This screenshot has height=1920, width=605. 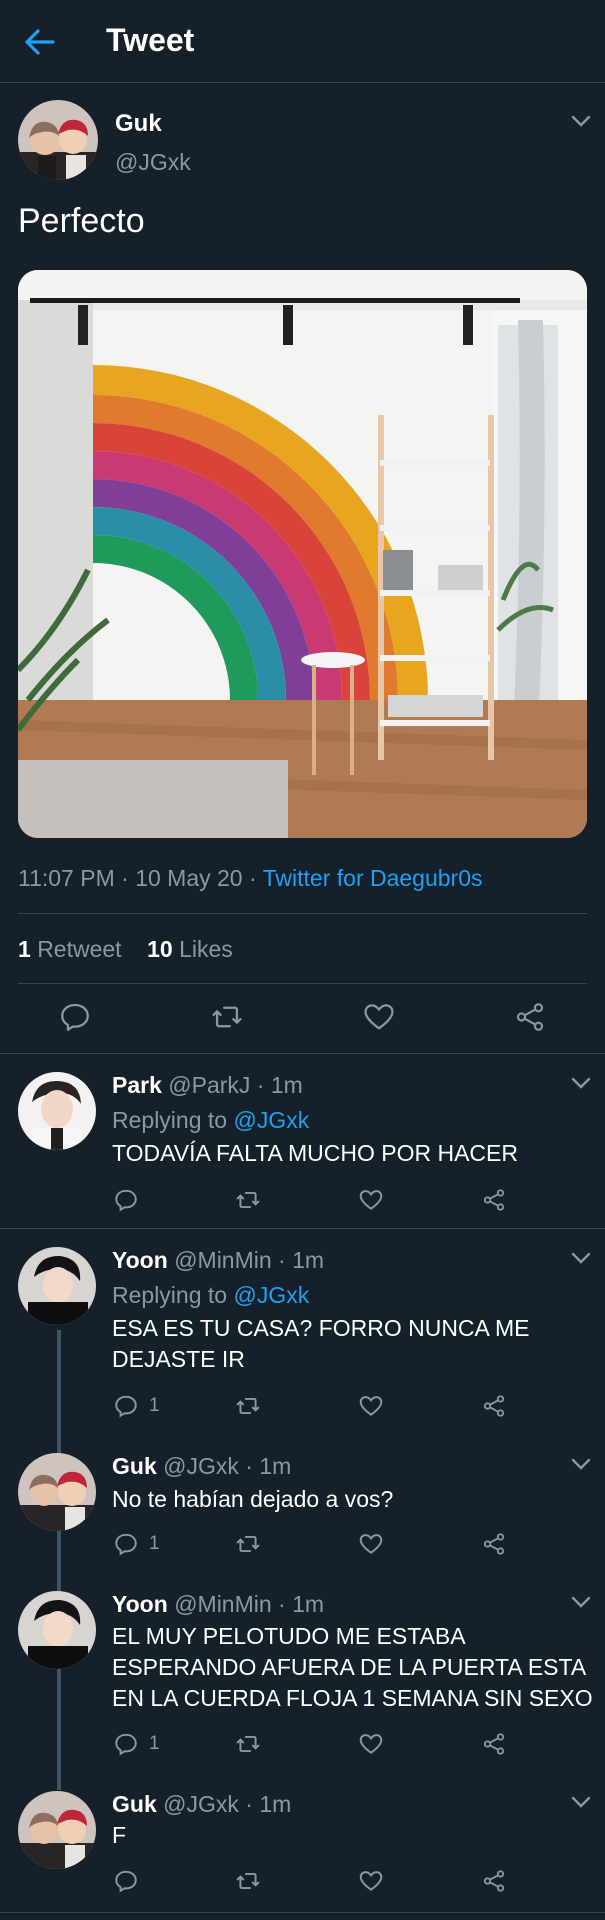 I want to click on tweet-text: Perfecto, so click(x=81, y=221).